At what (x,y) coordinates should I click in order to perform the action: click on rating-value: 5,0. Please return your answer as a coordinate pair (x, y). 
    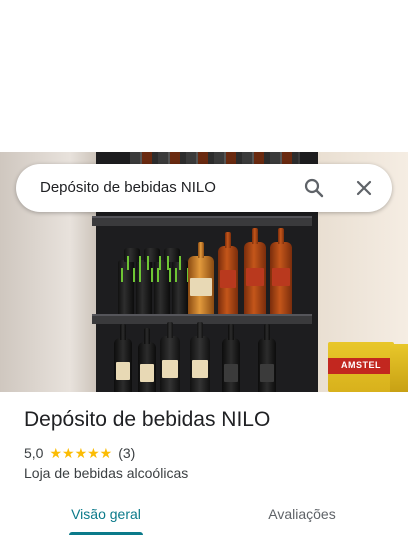
    Looking at the image, I should click on (34, 453).